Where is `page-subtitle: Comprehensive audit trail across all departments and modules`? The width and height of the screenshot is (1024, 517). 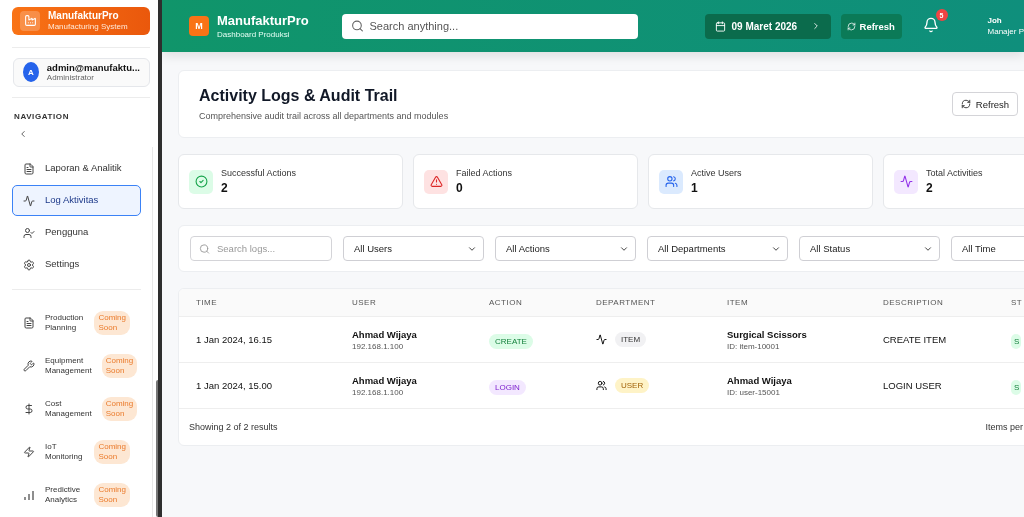 page-subtitle: Comprehensive audit trail across all departments and modules is located at coordinates (324, 116).